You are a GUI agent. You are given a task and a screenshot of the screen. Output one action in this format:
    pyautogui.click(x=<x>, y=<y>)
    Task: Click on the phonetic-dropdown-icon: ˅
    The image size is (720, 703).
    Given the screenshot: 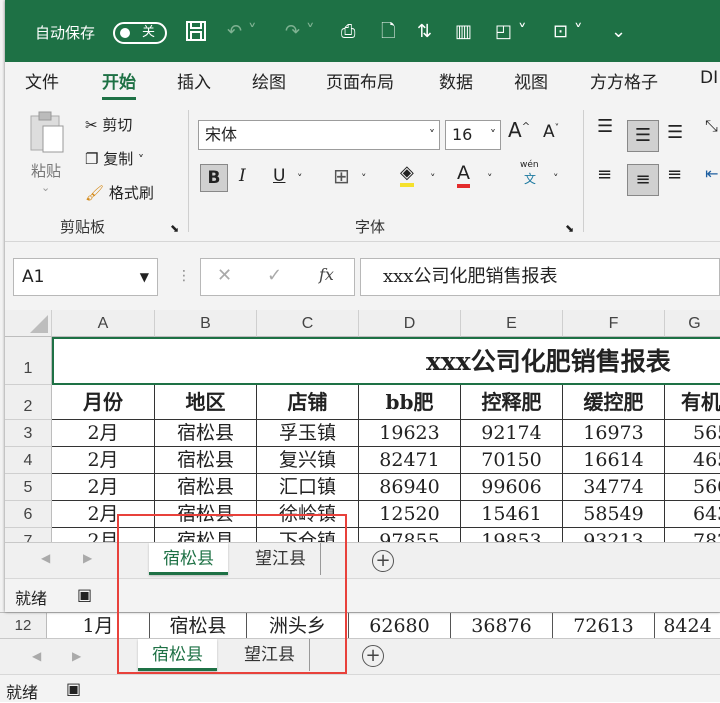 What is the action you would take?
    pyautogui.click(x=556, y=178)
    